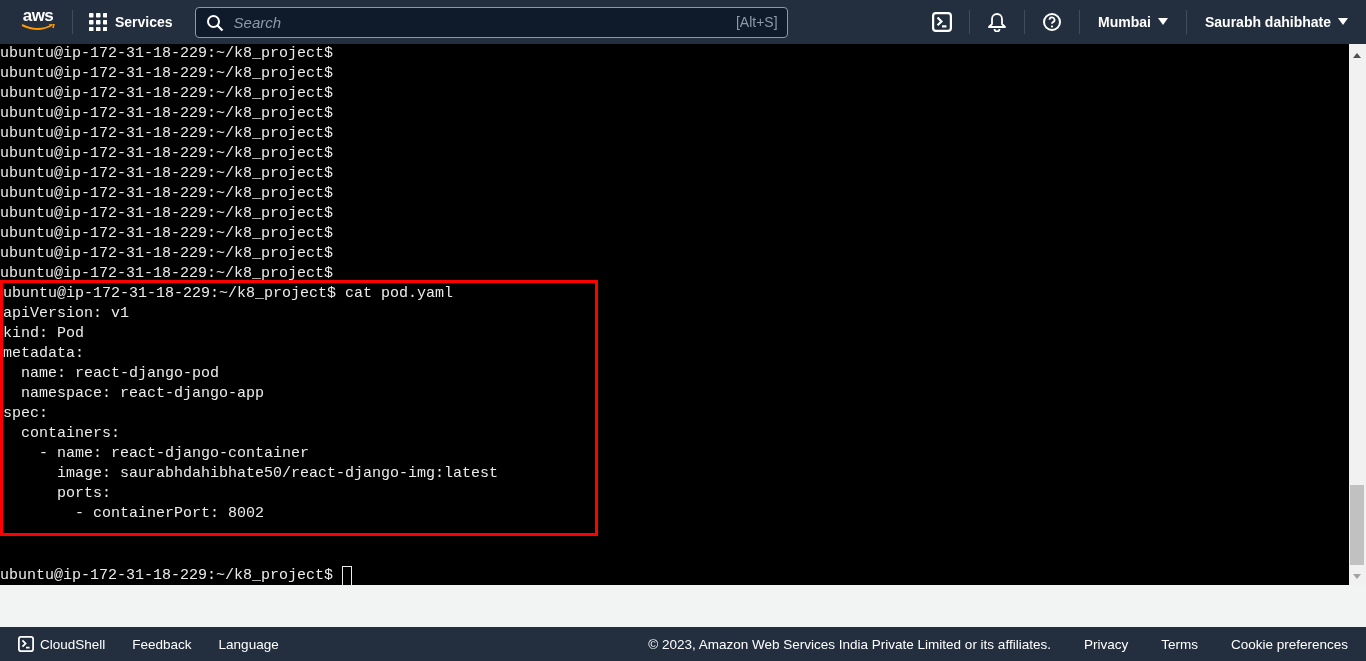 This screenshot has width=1366, height=661. Describe the element at coordinates (1289, 644) in the screenshot. I see `footer-link: Cookie preferences` at that location.